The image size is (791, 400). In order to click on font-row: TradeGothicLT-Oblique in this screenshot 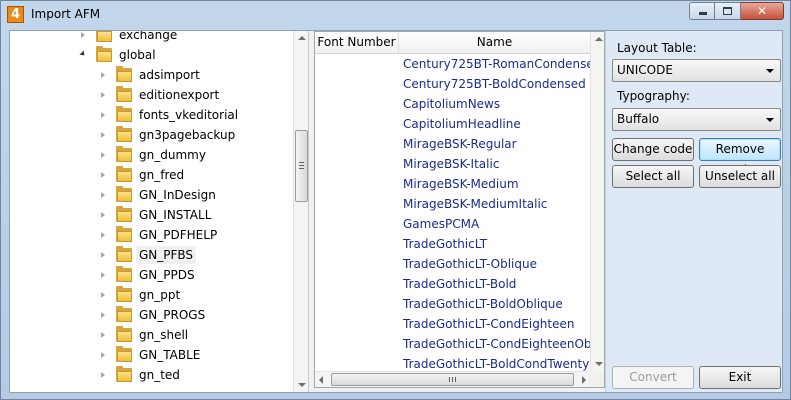, I will do `click(452, 264)`.